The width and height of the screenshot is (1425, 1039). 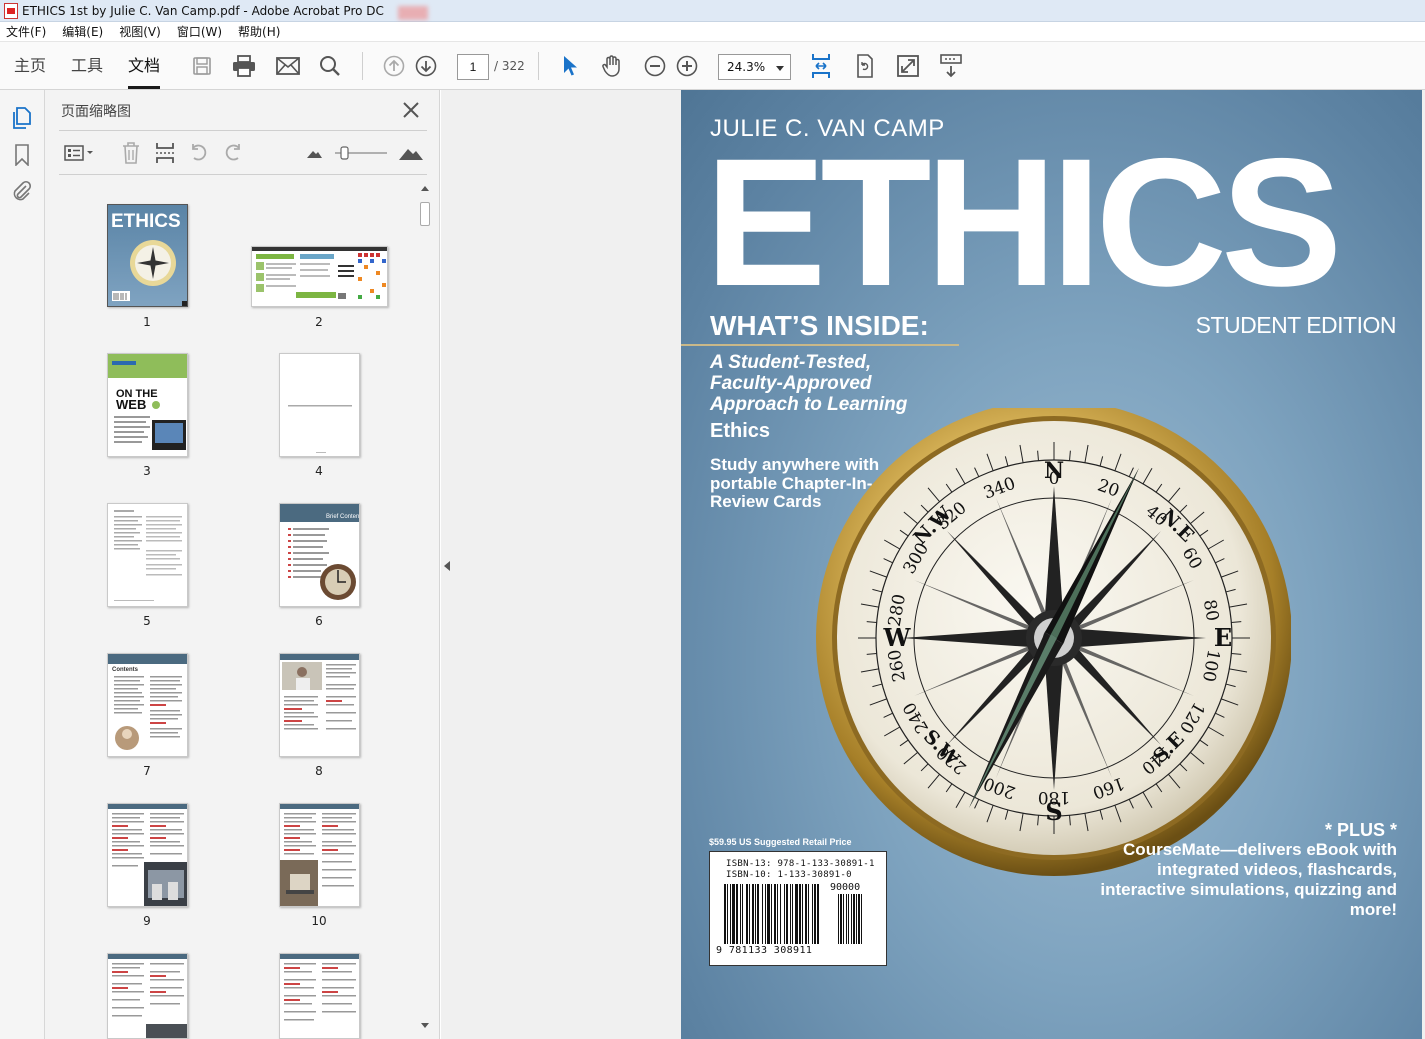 I want to click on tab-tools: 工具, so click(x=87, y=65).